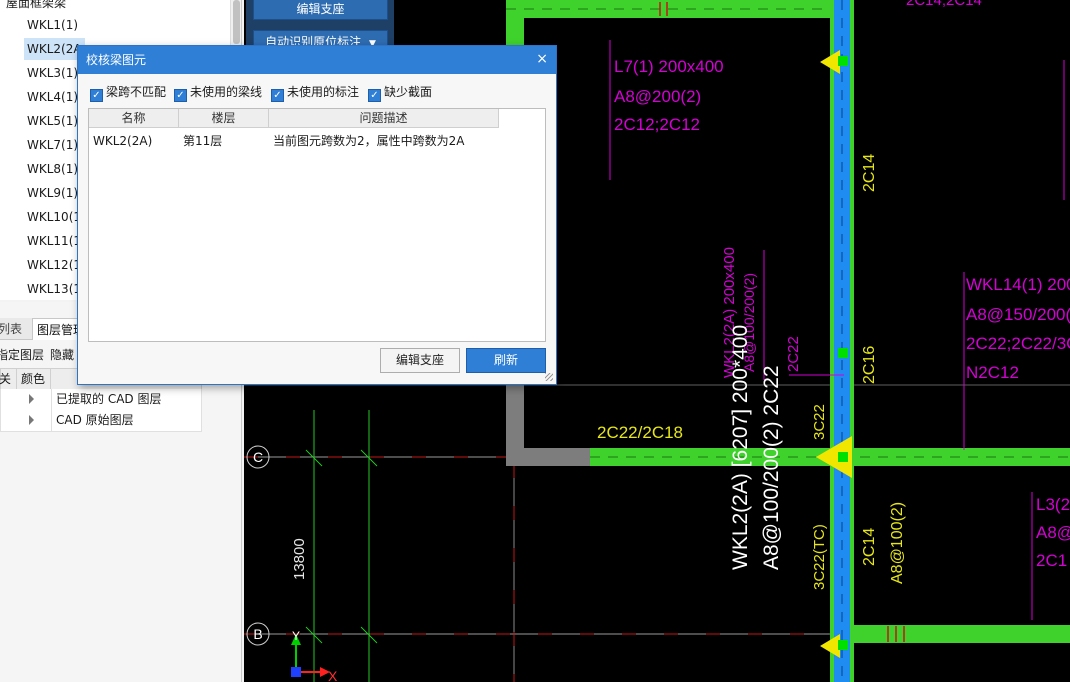 The image size is (1070, 682). What do you see at coordinates (506, 360) in the screenshot?
I see `refresh-button: 刷新` at bounding box center [506, 360].